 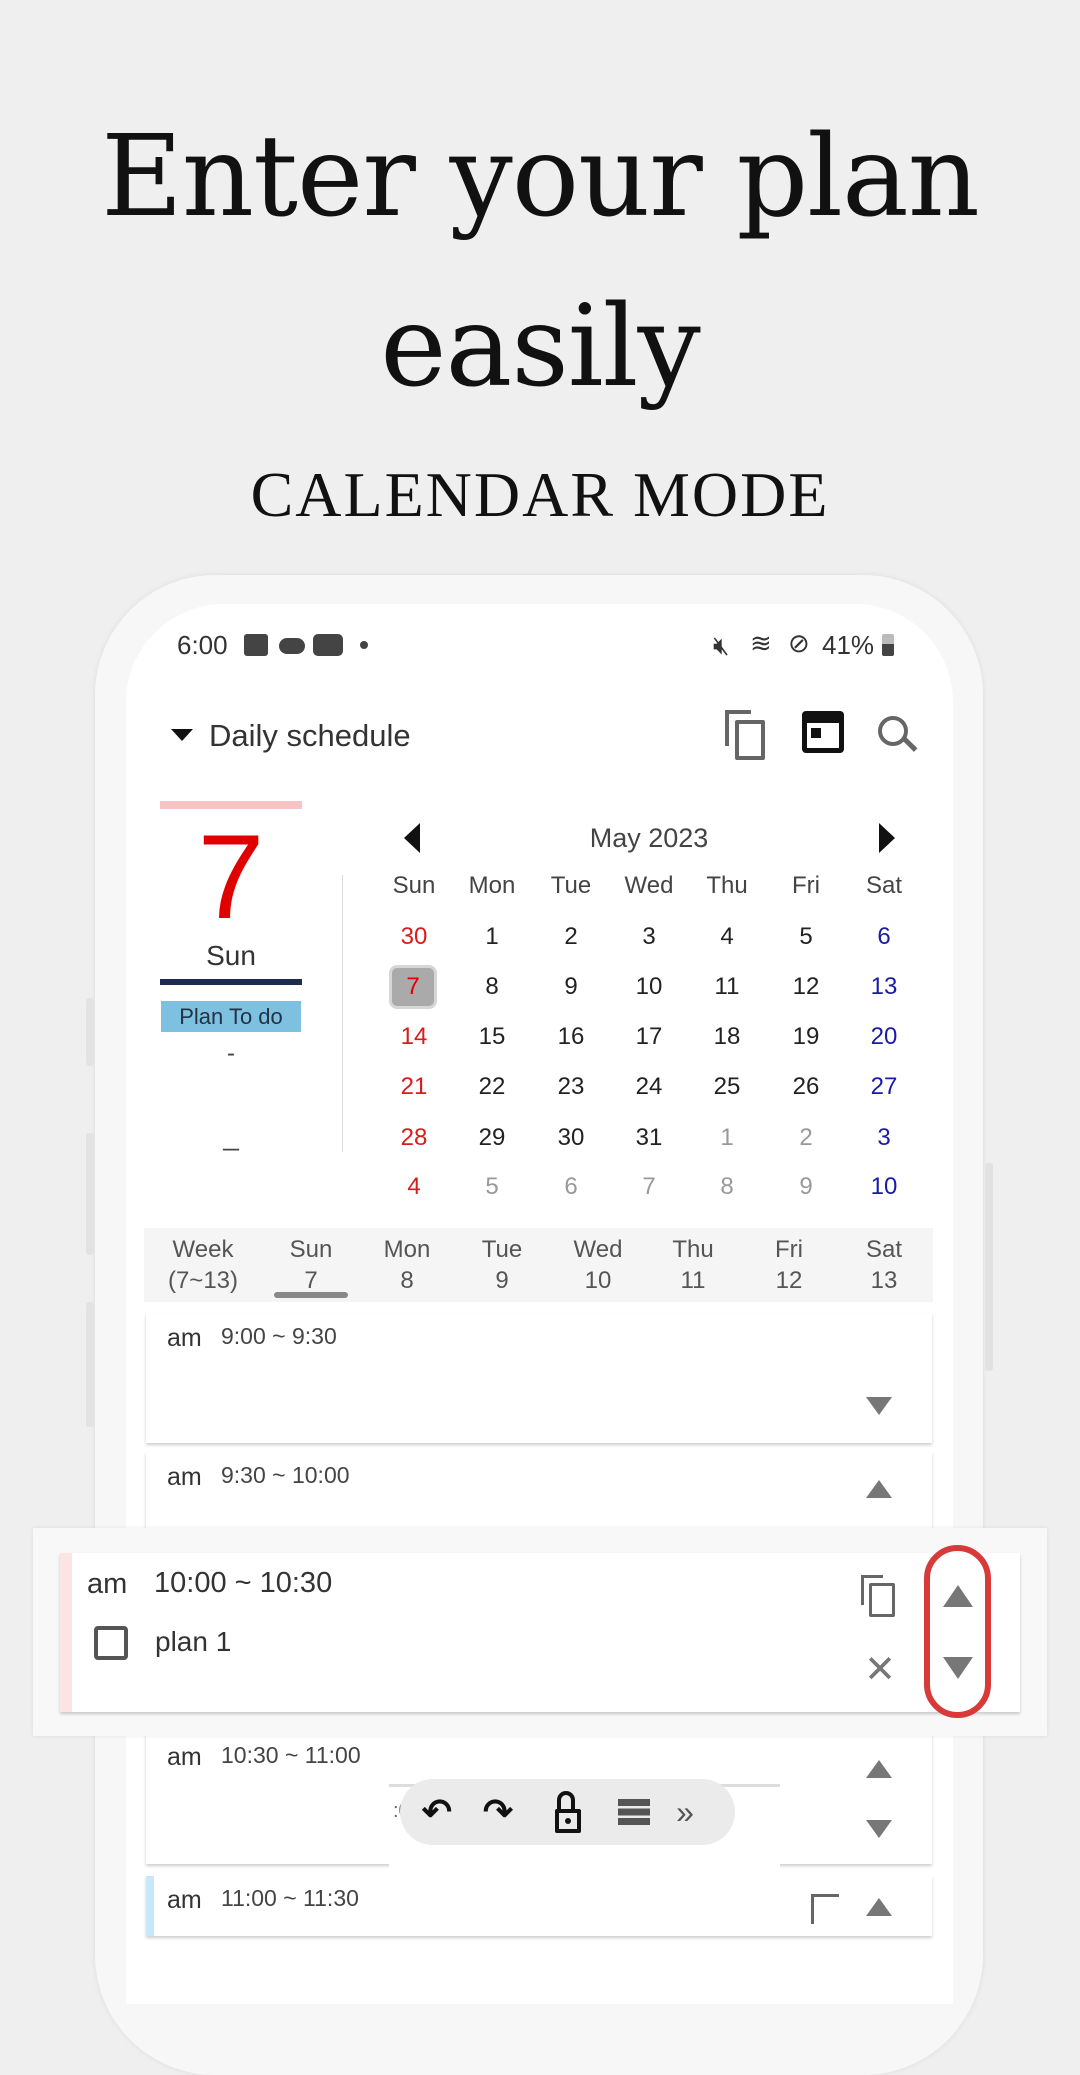 I want to click on calendar-day: 25, so click(x=727, y=1087).